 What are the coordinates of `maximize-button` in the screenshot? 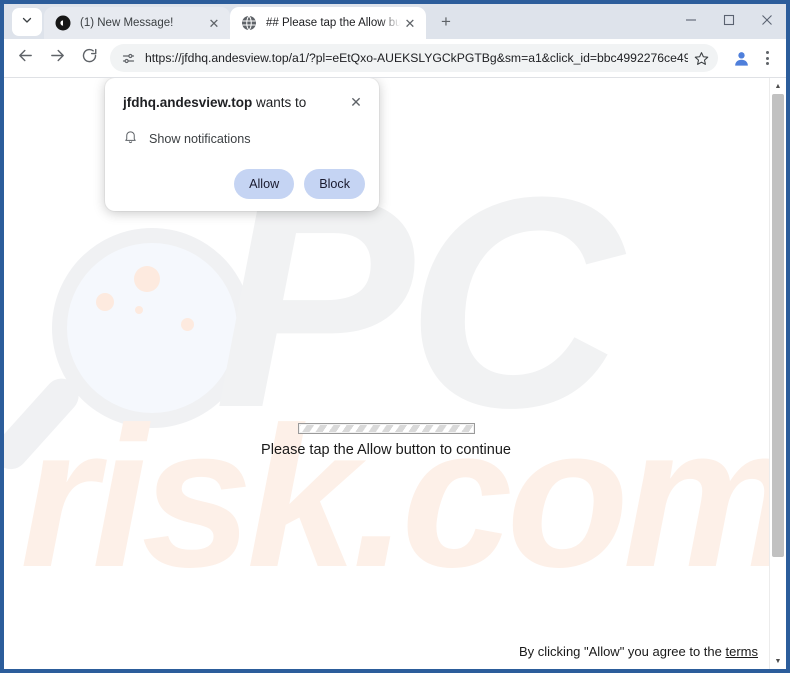 It's located at (729, 20).